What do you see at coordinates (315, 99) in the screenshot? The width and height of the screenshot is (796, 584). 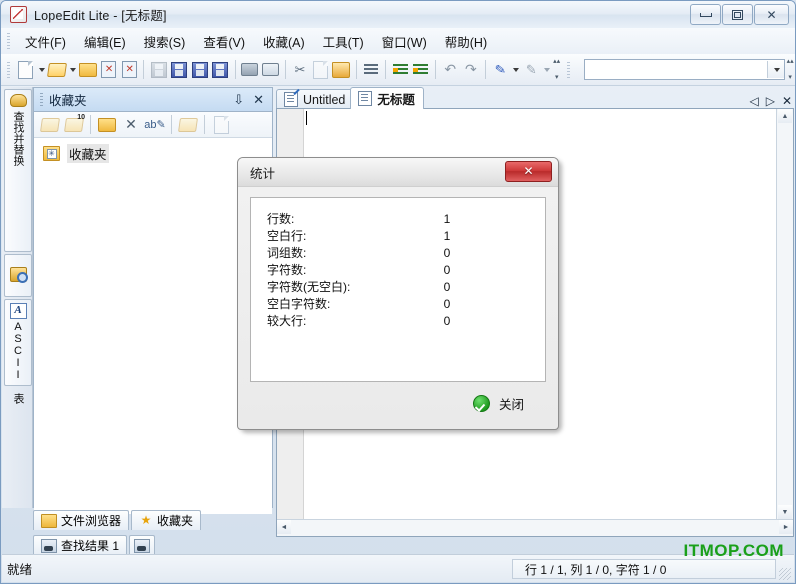 I see `doc-tab-untitled-en: Untitled` at bounding box center [315, 99].